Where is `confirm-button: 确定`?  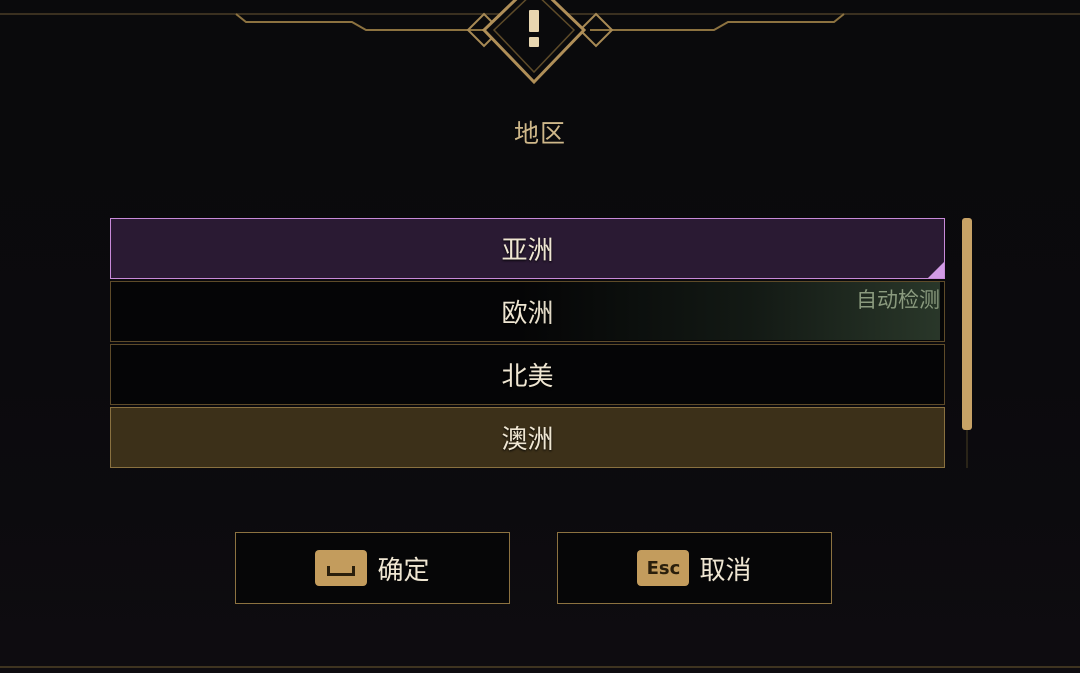 confirm-button: 确定 is located at coordinates (372, 568).